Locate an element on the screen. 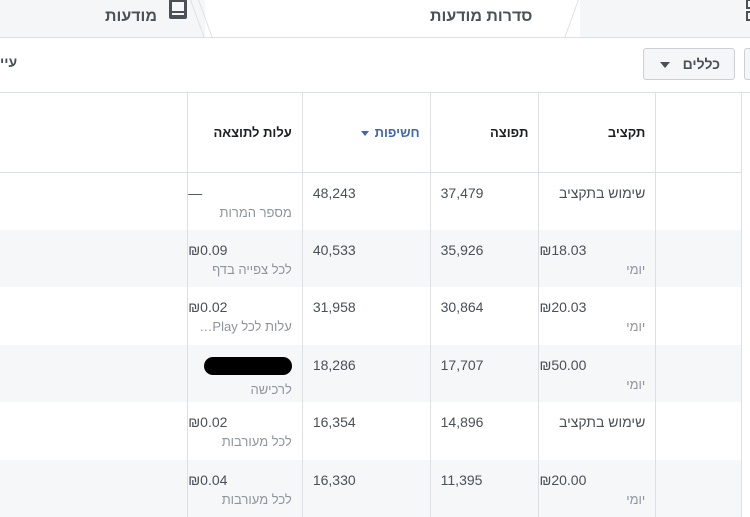 This screenshot has width=750, height=517. view-label: עיי is located at coordinates (8, 62).